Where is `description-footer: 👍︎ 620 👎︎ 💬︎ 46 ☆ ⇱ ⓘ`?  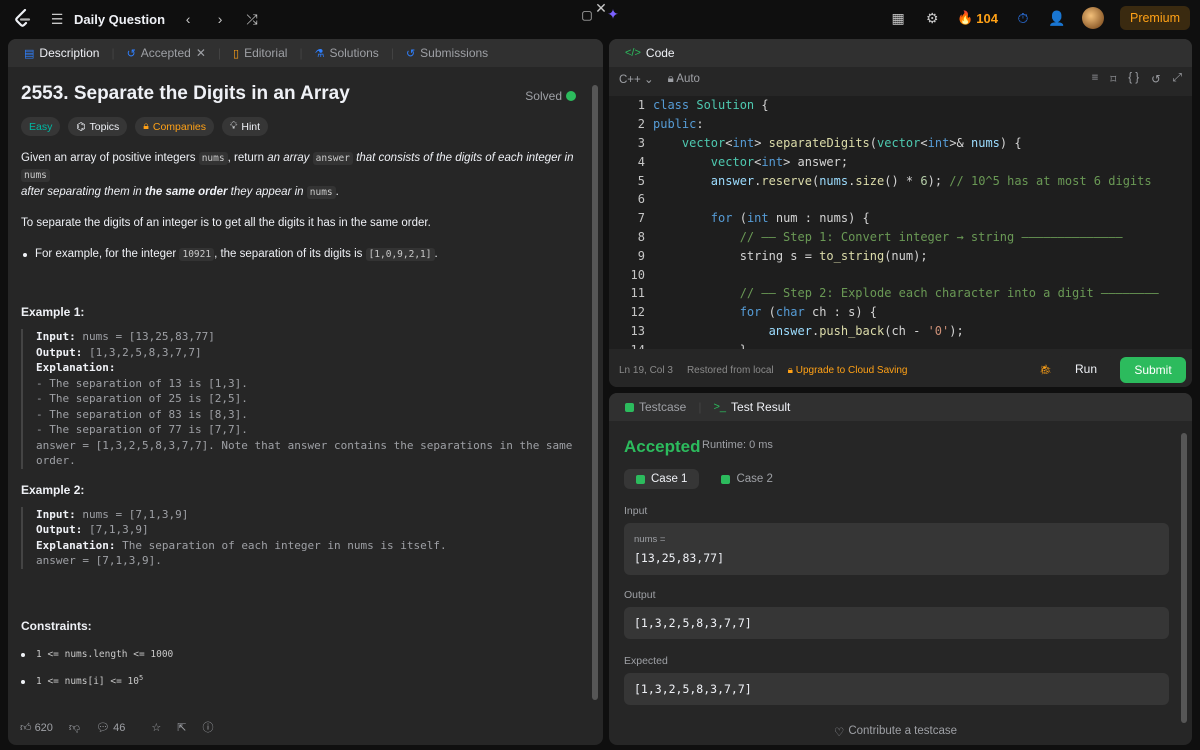
description-footer: 👍︎ 620 👎︎ 💬︎ 46 ☆ ⇱ ⓘ is located at coordinates (116, 727).